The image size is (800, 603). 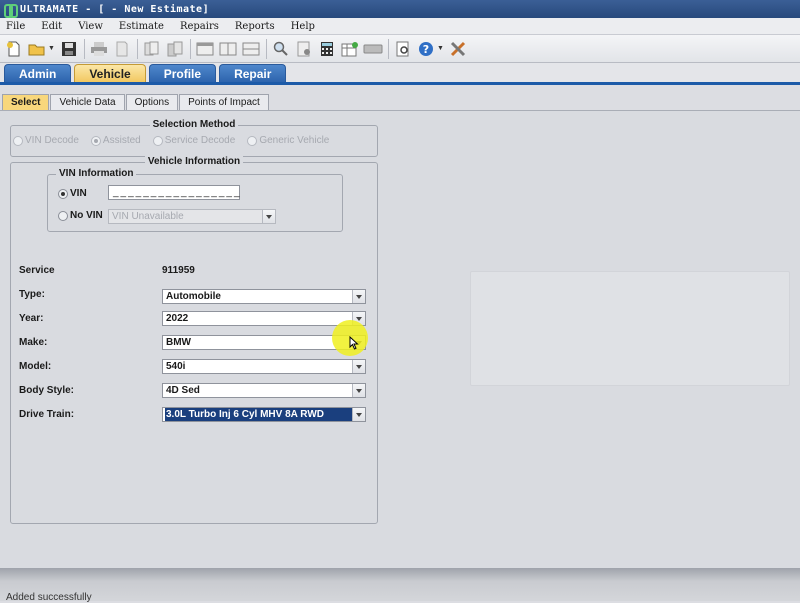 What do you see at coordinates (182, 73) in the screenshot?
I see `tab-profile: Profile` at bounding box center [182, 73].